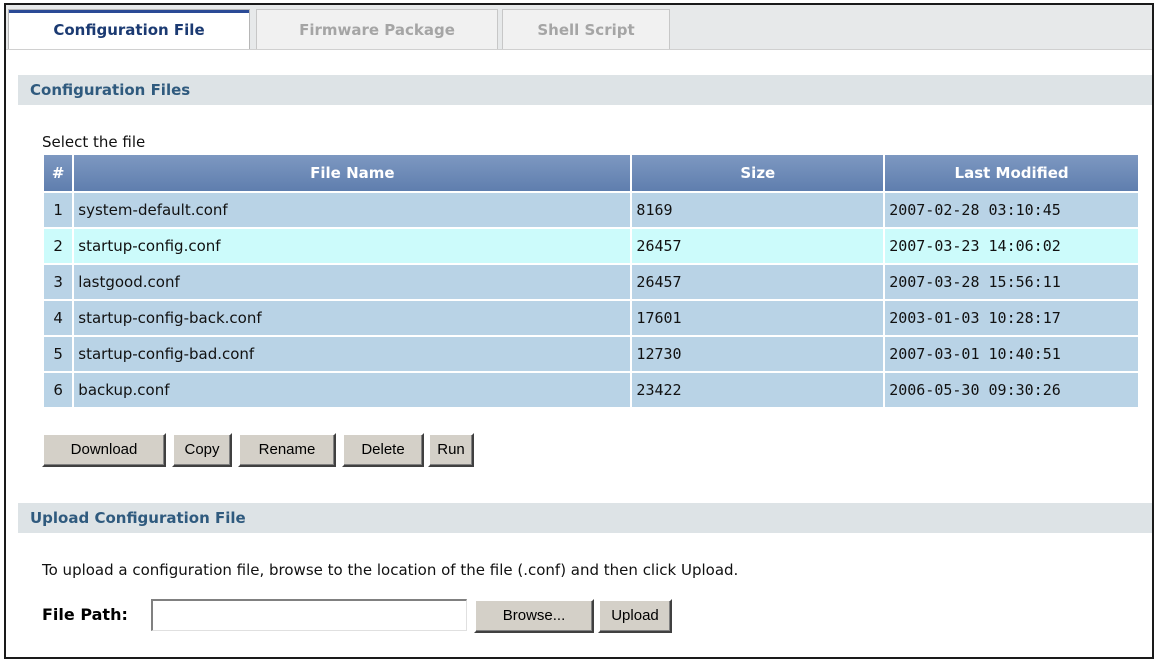 The image size is (1159, 662). I want to click on table-row: 6 backup.conf 23422 2006-05-30 09:30:26, so click(591, 390).